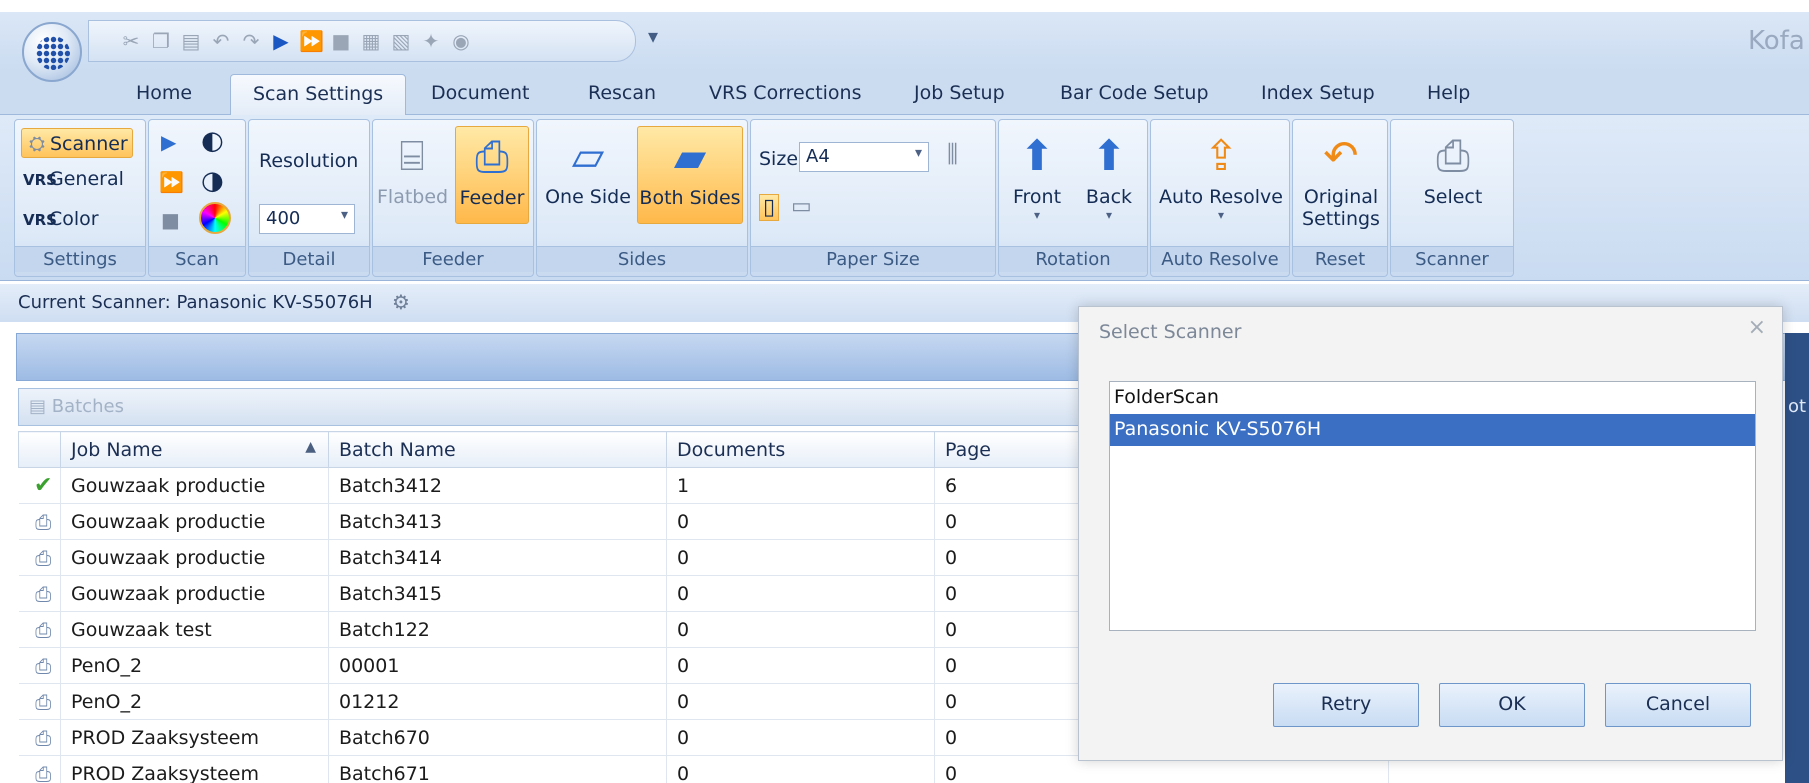 The image size is (1809, 783). Describe the element at coordinates (283, 218) in the screenshot. I see `resolution-value: 400` at that location.